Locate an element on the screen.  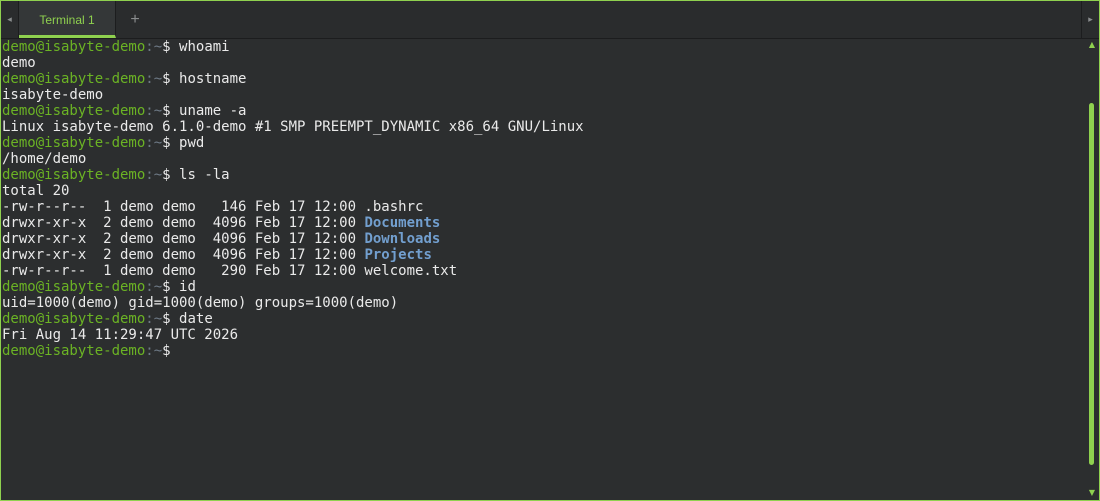
output-line: demo is located at coordinates (544, 63).